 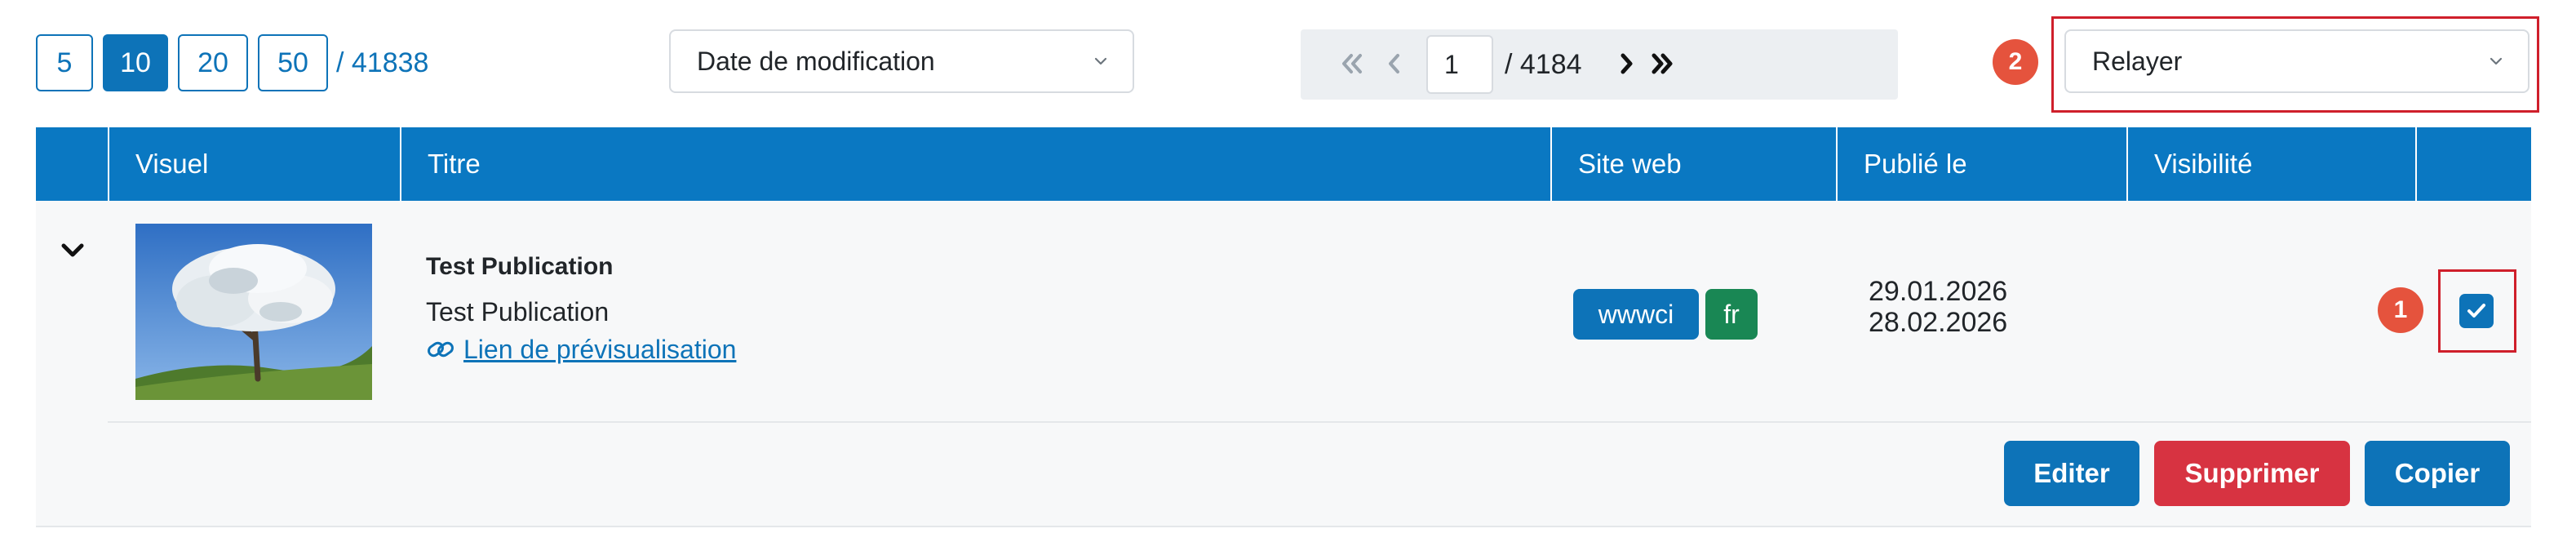 I want to click on publication-thumbnail, so click(x=253, y=312).